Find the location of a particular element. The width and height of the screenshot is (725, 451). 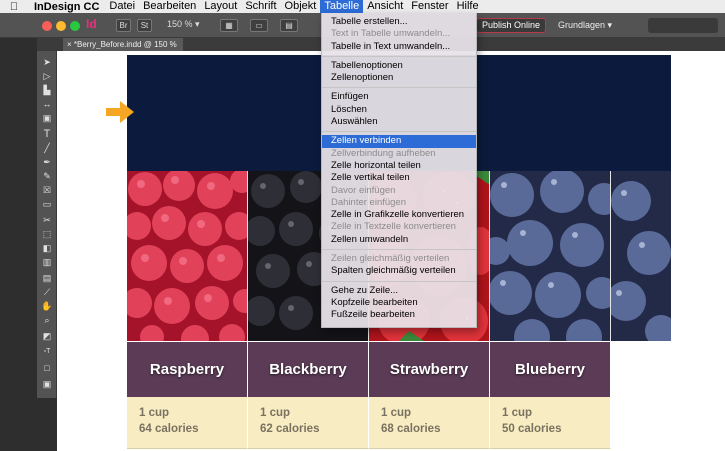

menu-item-spalten-gleichmäßig-verteilen: Spalten gleichmäßig verteilen is located at coordinates (399, 271).